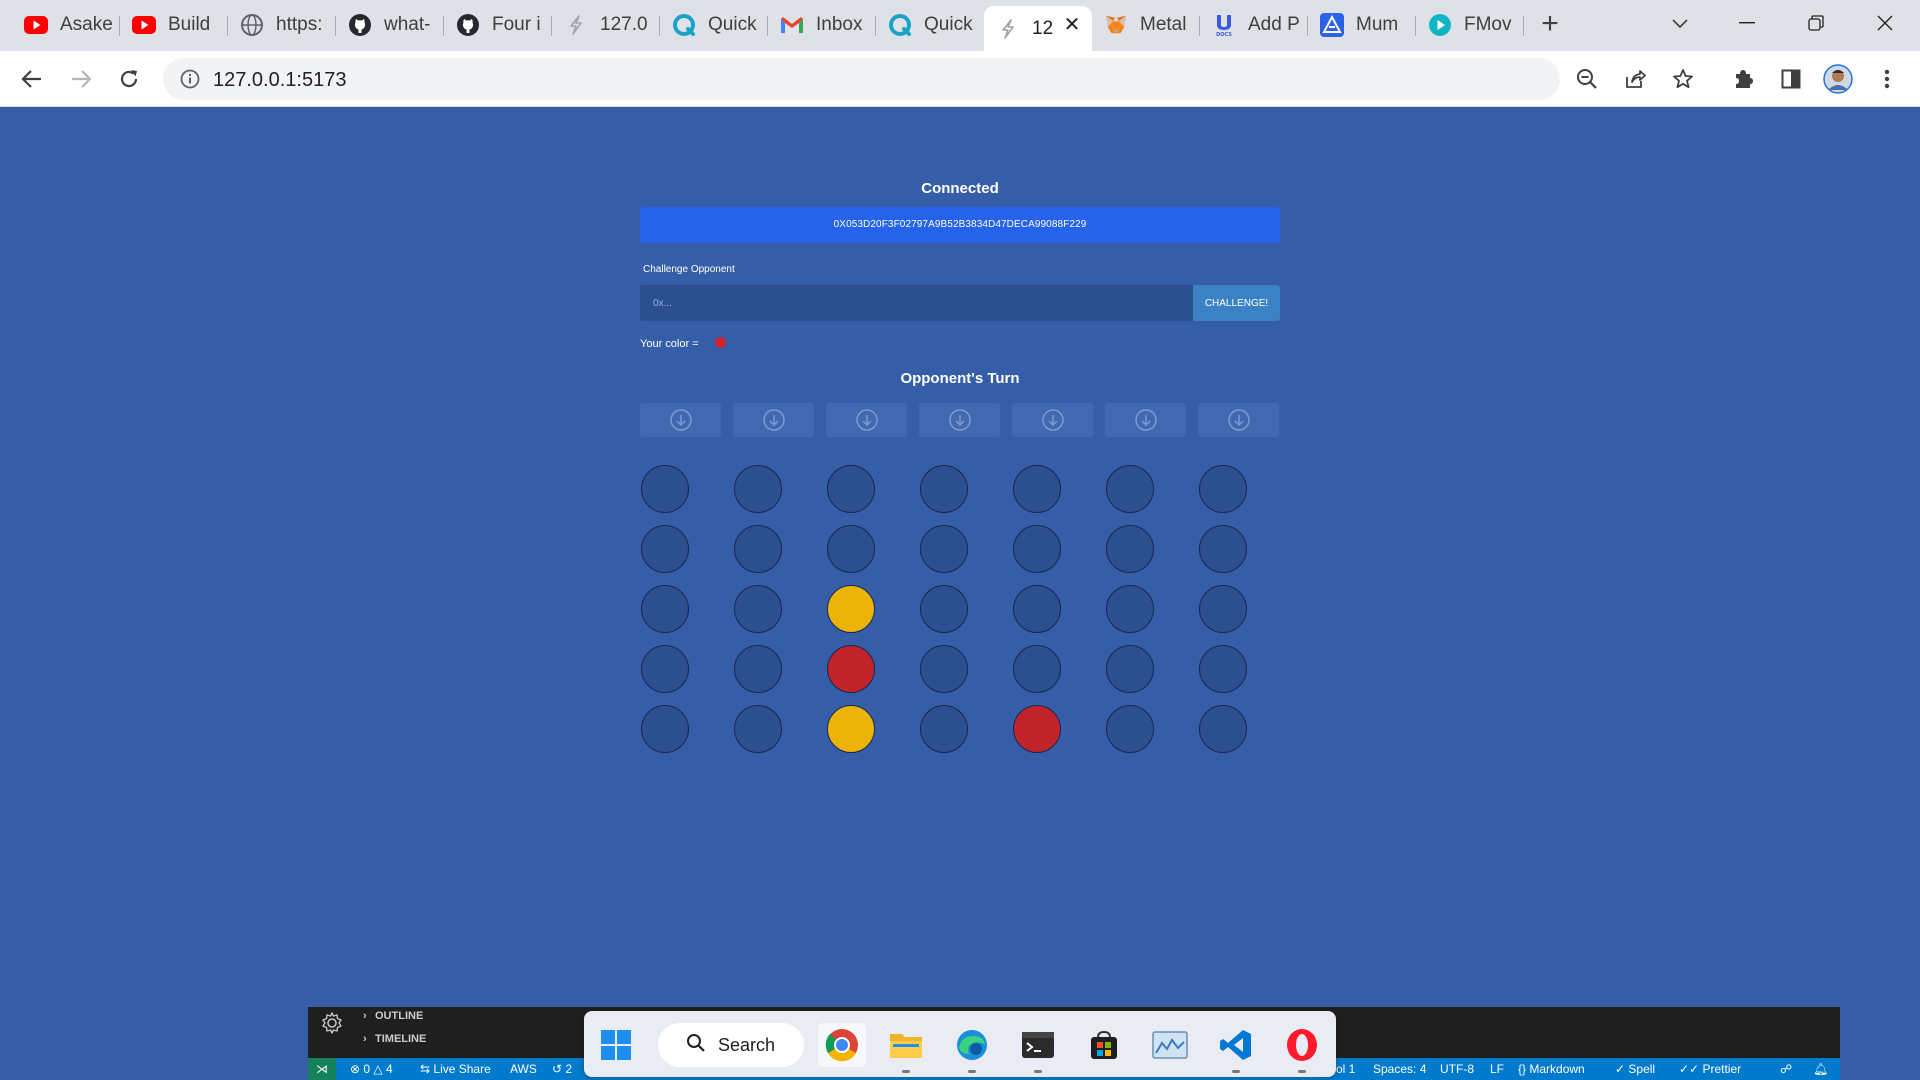  I want to click on site-info-icon, so click(190, 79).